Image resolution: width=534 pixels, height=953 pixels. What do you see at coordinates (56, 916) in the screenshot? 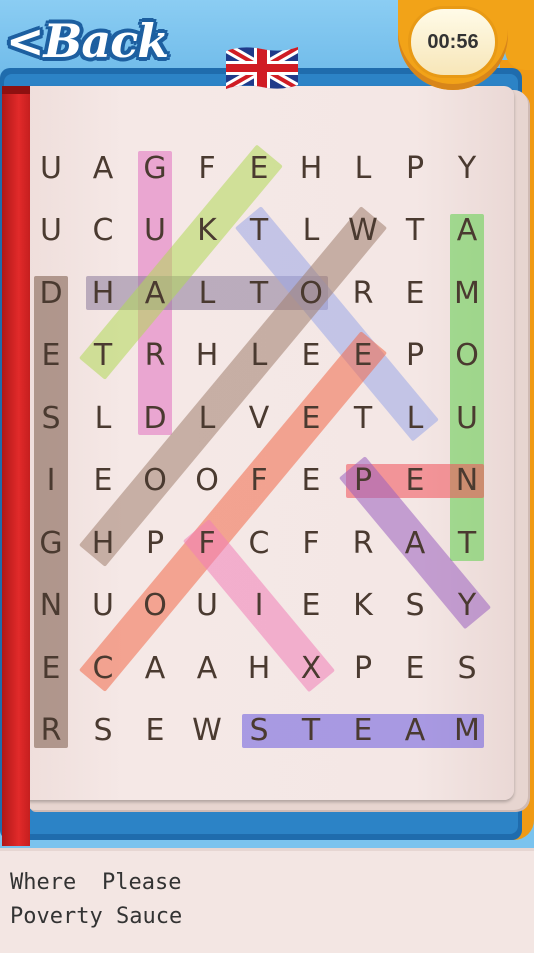
I see `word-item: Poverty` at bounding box center [56, 916].